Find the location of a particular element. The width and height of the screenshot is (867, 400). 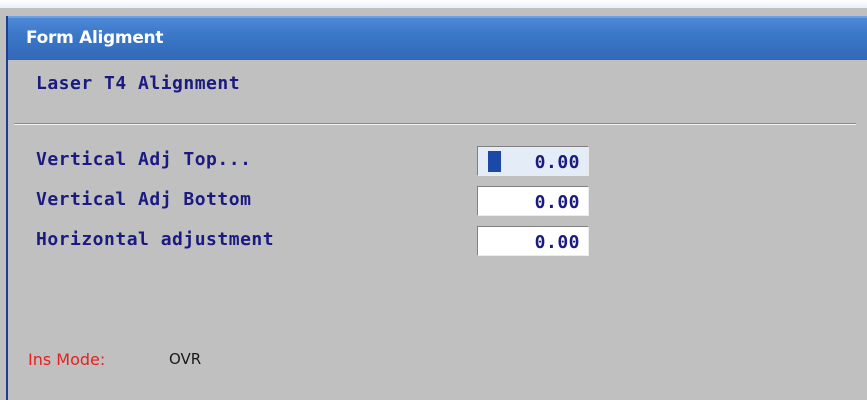

vertical-adj-bottom-input: 0.00 is located at coordinates (533, 201).